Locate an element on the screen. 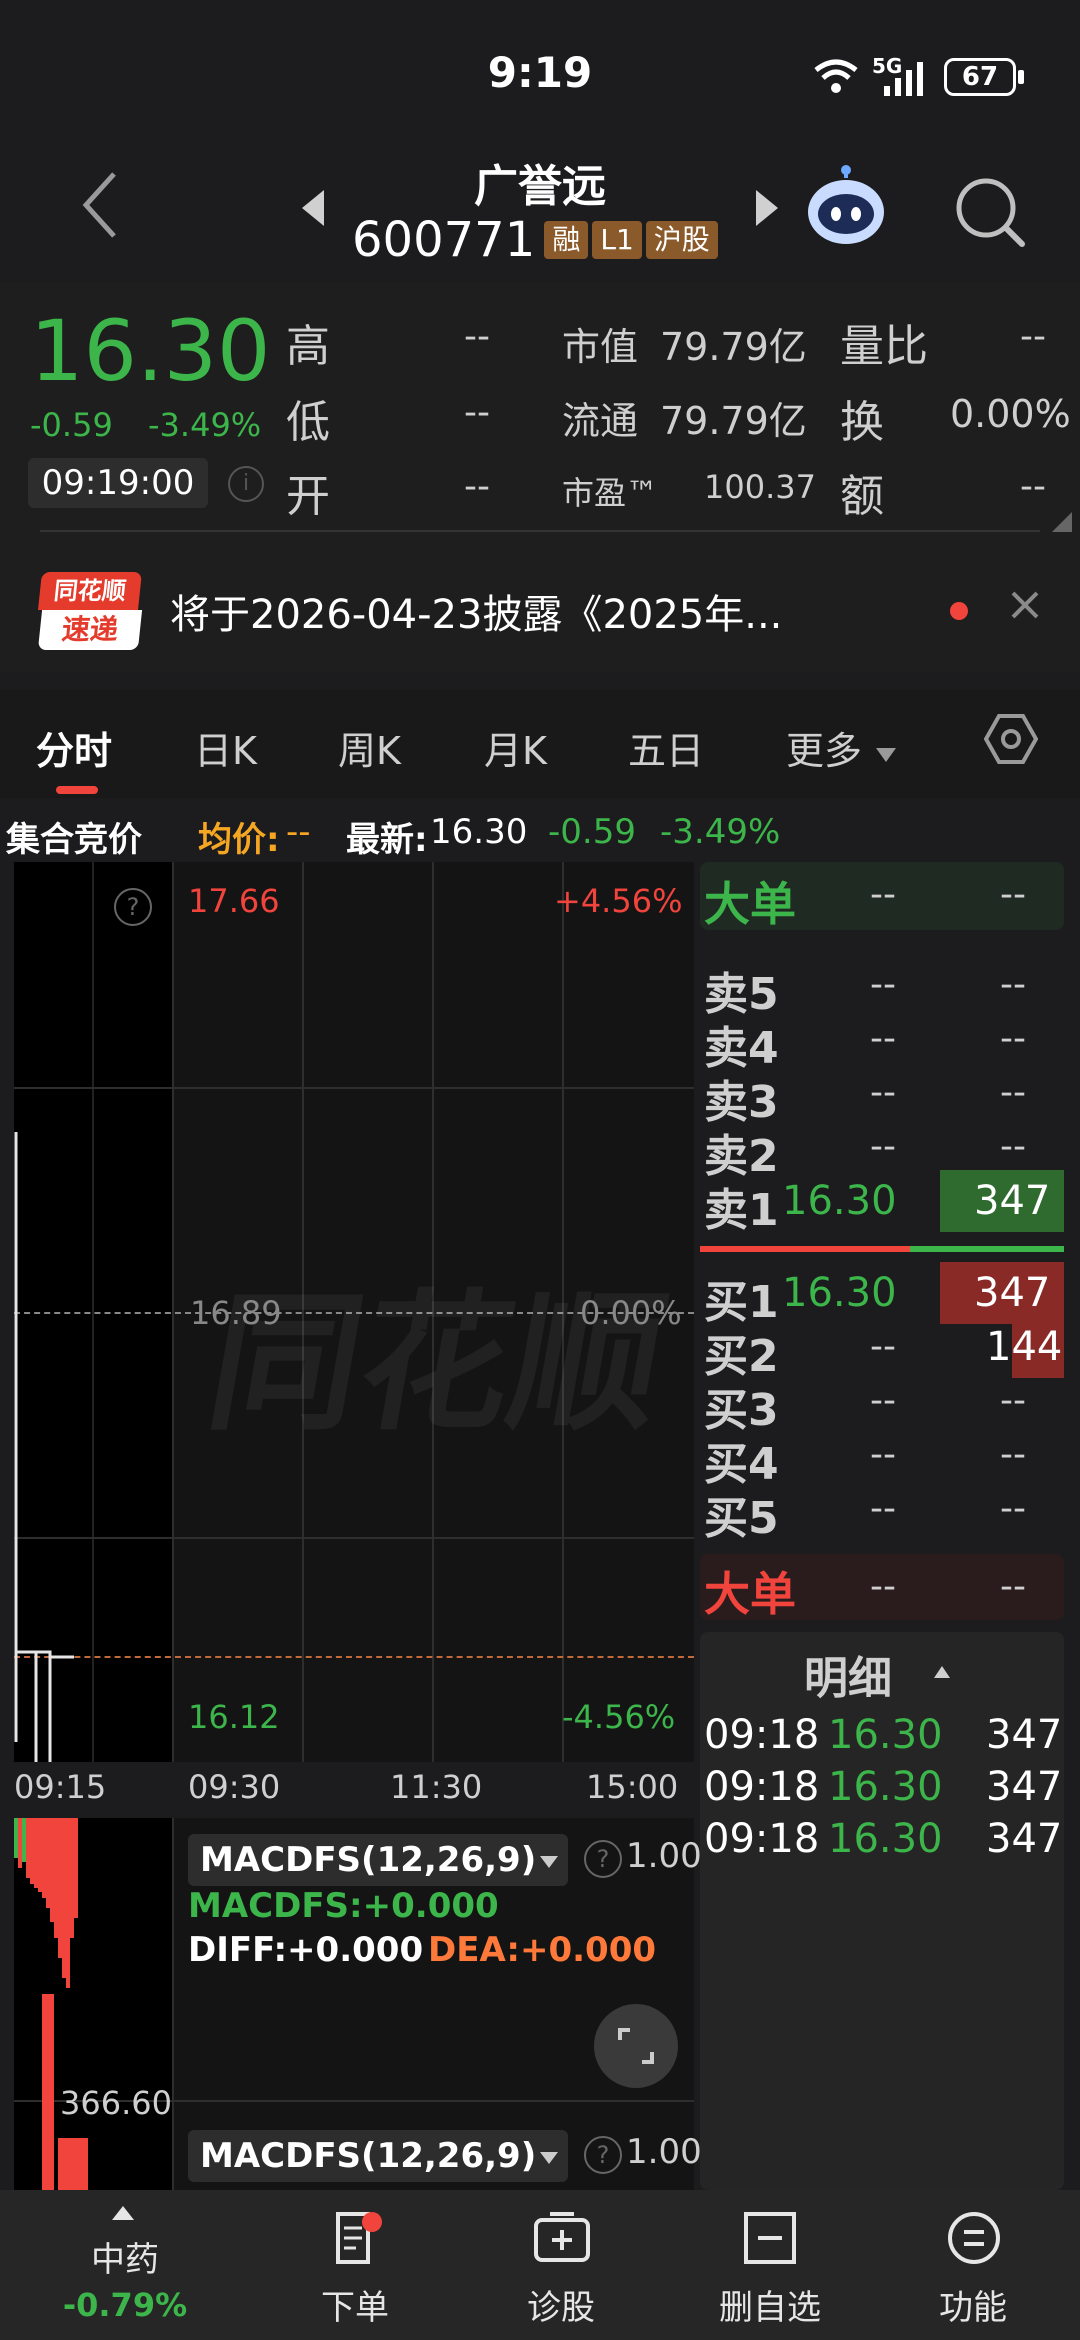  price-change: -0.59 is located at coordinates (71, 425).